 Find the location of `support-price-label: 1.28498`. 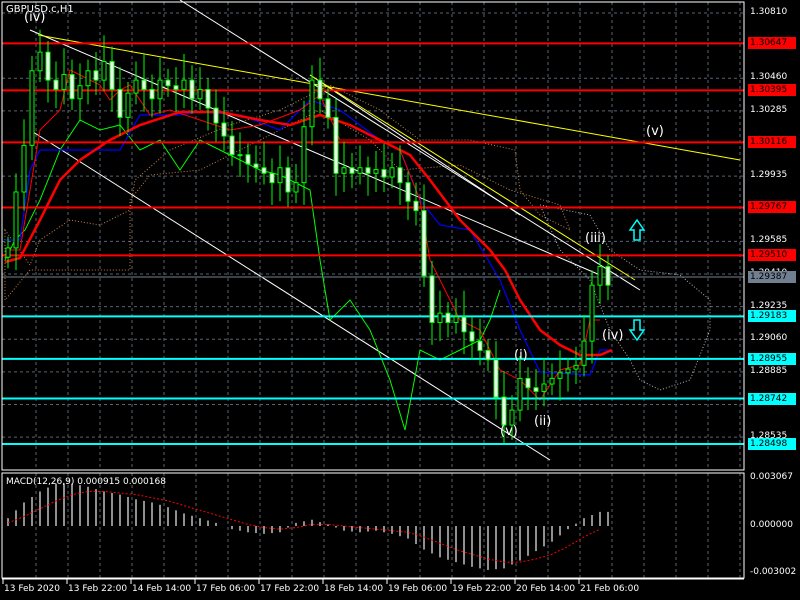

support-price-label: 1.28498 is located at coordinates (772, 444).